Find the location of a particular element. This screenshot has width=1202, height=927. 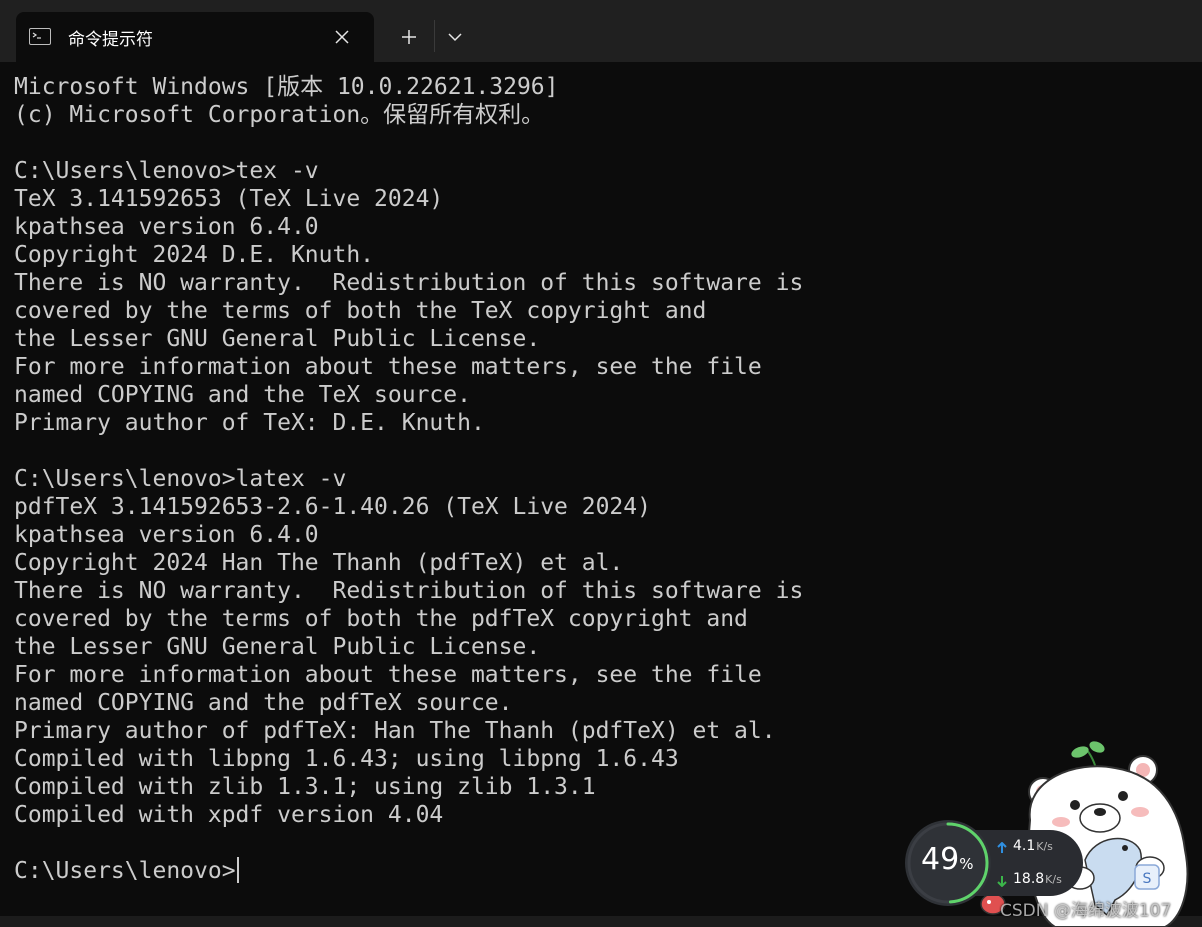

close-icon is located at coordinates (342, 37).